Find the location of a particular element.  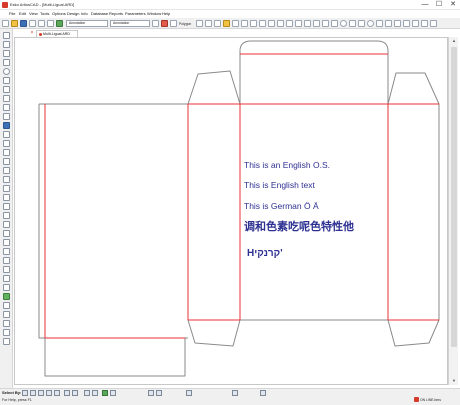

perf-tool-icon is located at coordinates (6, 269).